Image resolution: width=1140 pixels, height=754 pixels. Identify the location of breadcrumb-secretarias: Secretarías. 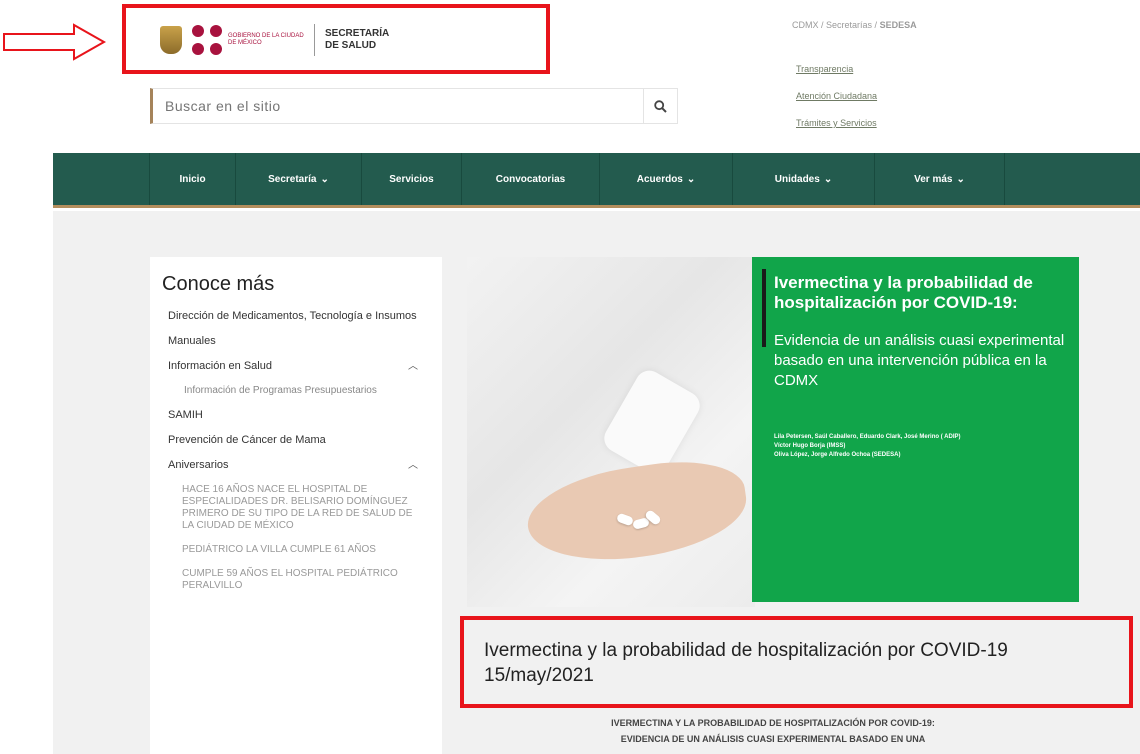
(849, 25).